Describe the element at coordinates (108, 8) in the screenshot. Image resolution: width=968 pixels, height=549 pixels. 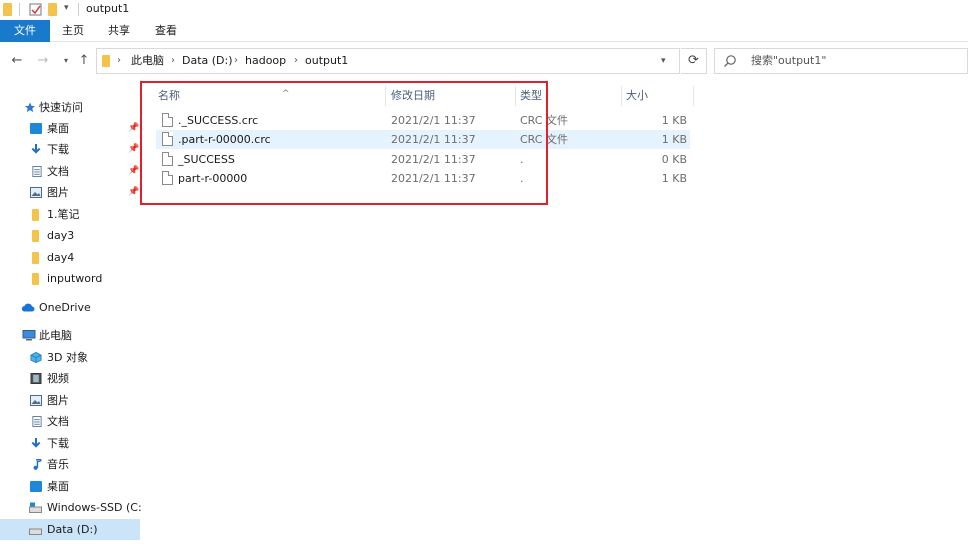
I see `window-title: output1` at that location.